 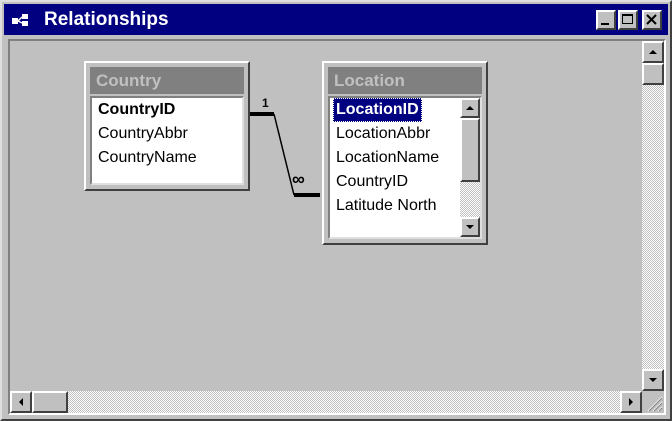 I want to click on maximize-icon, so click(x=627, y=19).